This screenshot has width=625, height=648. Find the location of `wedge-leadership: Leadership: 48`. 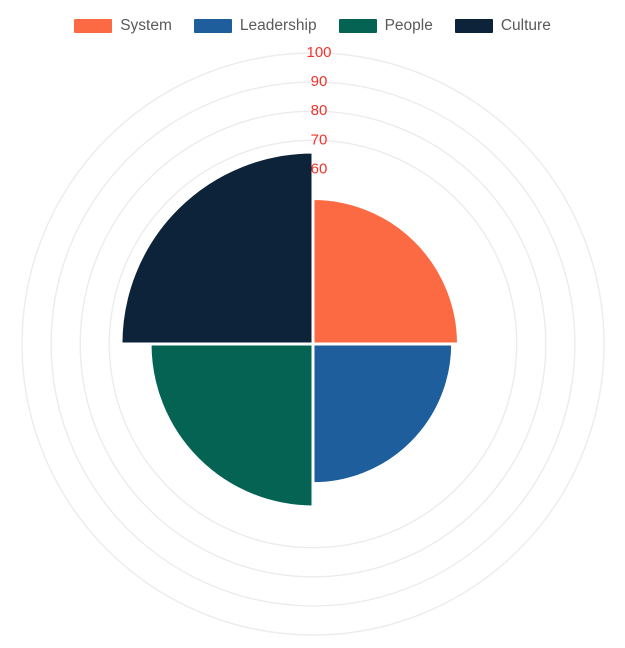

wedge-leadership: Leadership: 48 is located at coordinates (383, 414).